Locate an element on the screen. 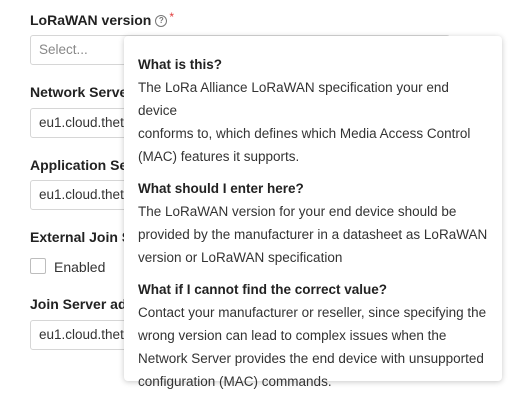 This screenshot has width=525, height=393. lorawan-version-label: LoRaWAN version? * is located at coordinates (102, 19).